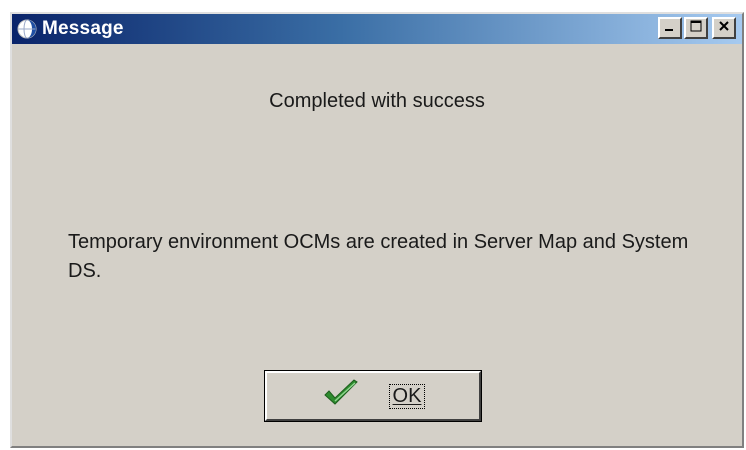 Image resolution: width=746 pixels, height=450 pixels. I want to click on globe-icon, so click(27, 29).